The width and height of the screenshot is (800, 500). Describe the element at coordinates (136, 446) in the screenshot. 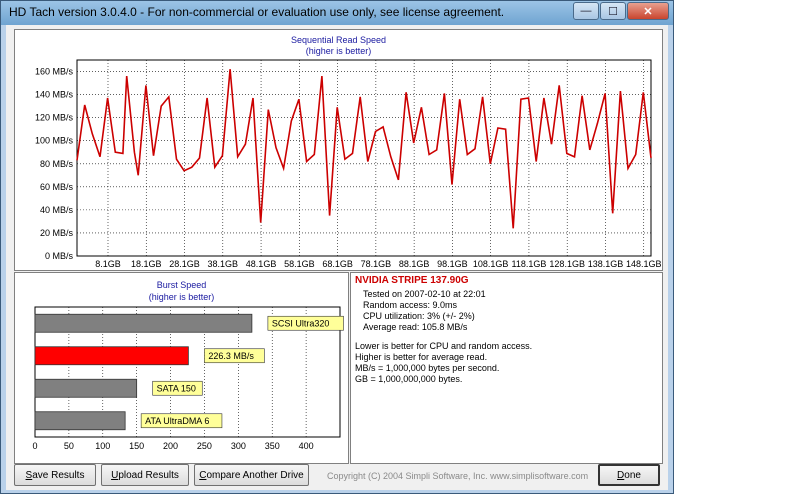

I see `burst-x-tick-label: 150` at that location.